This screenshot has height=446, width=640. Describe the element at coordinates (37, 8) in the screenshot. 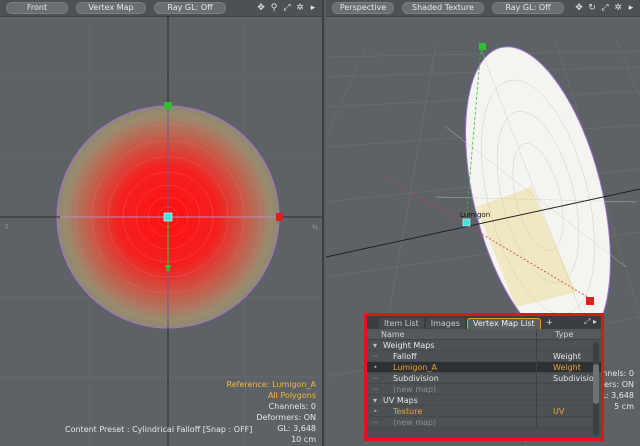

I see `view-type-button: Front` at that location.